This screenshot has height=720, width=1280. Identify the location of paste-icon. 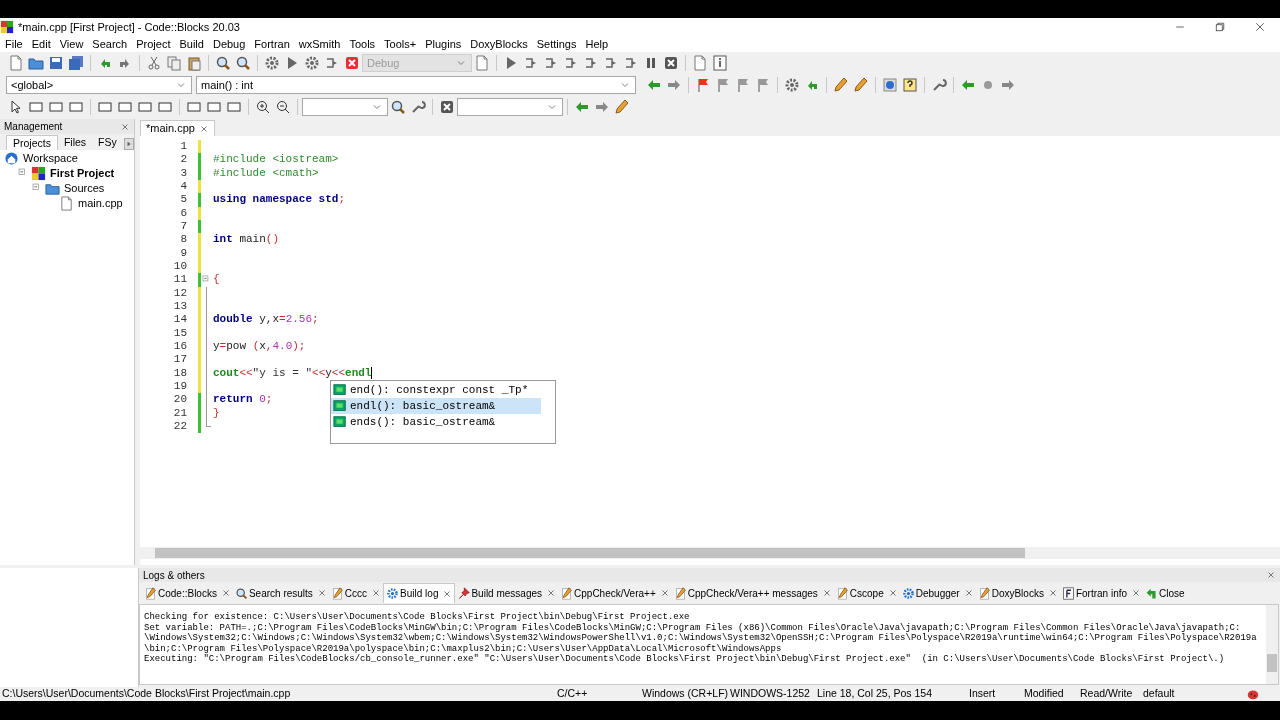
(194, 63).